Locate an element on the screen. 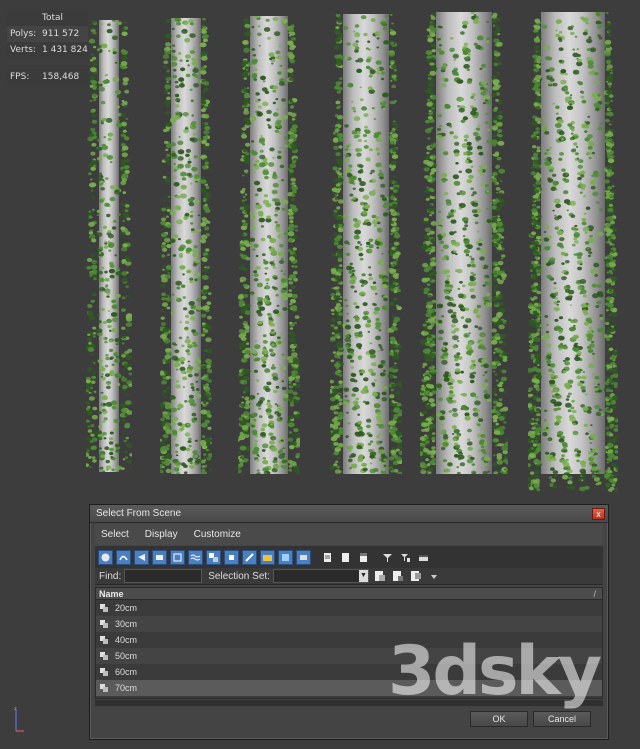  xref-icon is located at coordinates (231, 557).